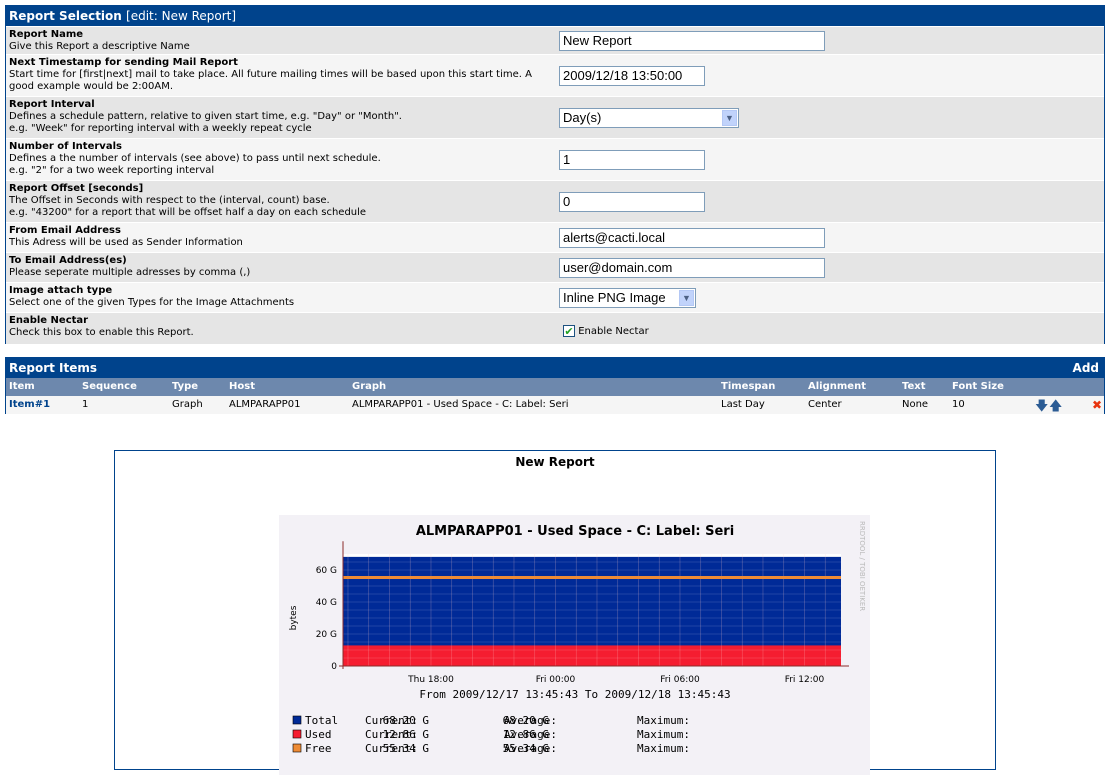 This screenshot has height=775, width=1109. Describe the element at coordinates (692, 41) in the screenshot. I see `field-input: New Report` at that location.